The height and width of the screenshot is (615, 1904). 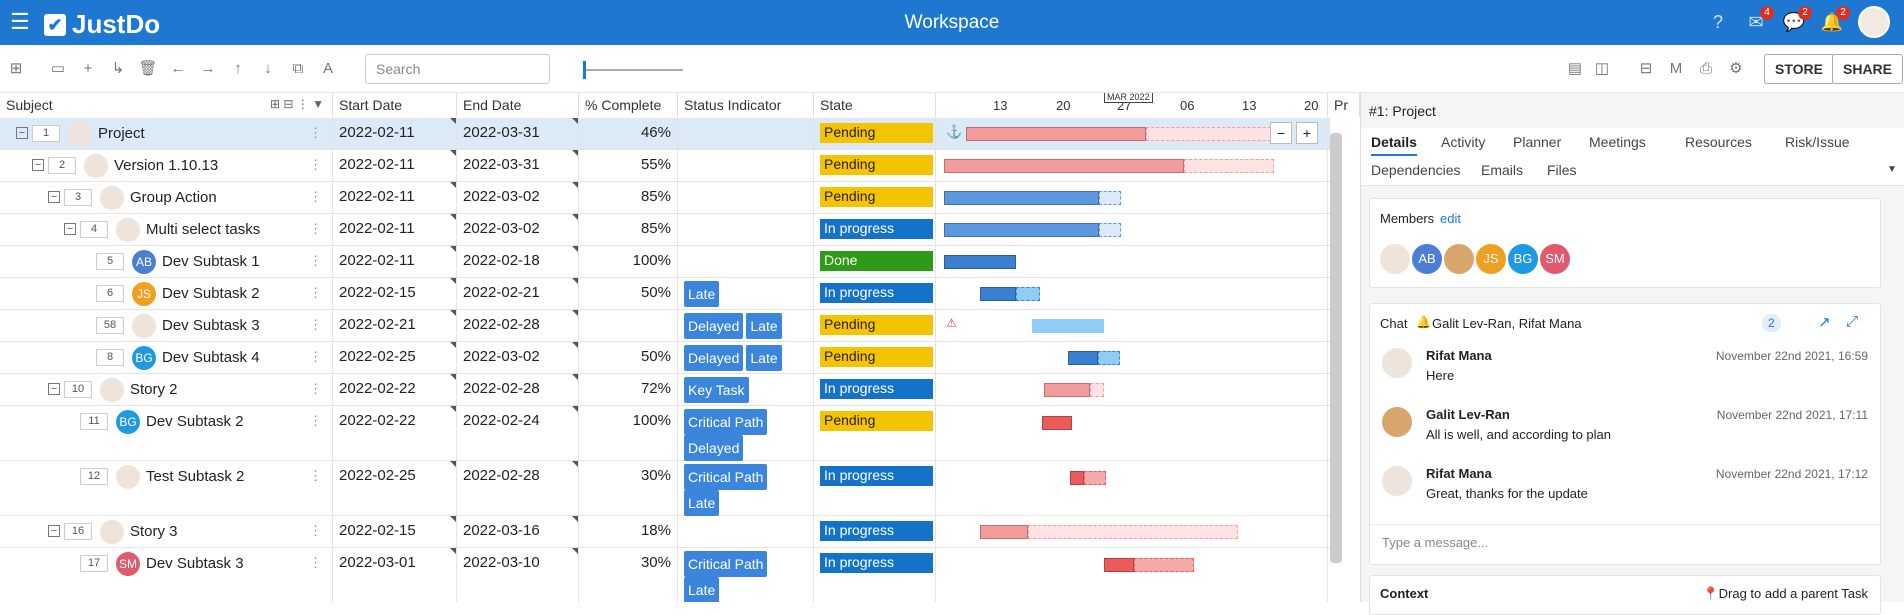 What do you see at coordinates (1835, 20) in the screenshot?
I see `bell-icon: 🔔 2` at bounding box center [1835, 20].